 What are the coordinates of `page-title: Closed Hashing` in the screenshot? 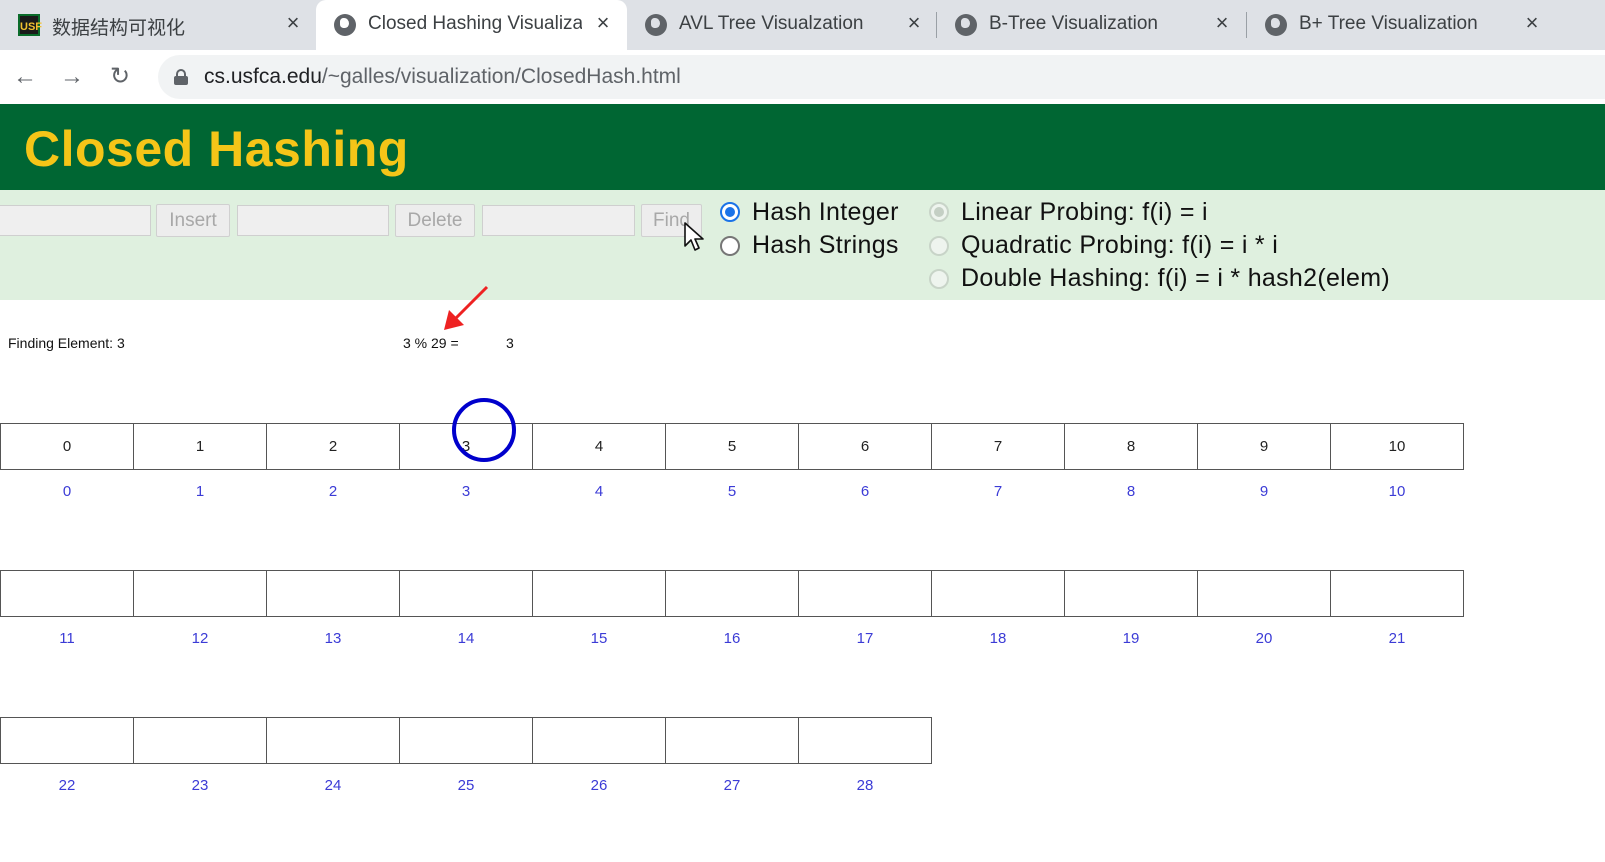 It's located at (216, 149).